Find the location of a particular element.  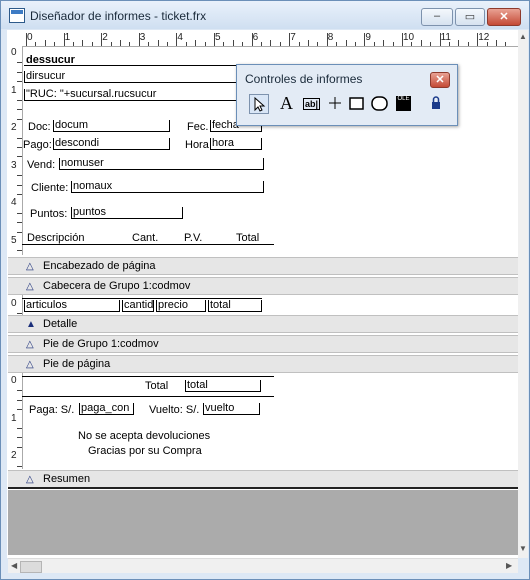

horizontal-scrollbar: ◀ ▶ is located at coordinates (263, 565).